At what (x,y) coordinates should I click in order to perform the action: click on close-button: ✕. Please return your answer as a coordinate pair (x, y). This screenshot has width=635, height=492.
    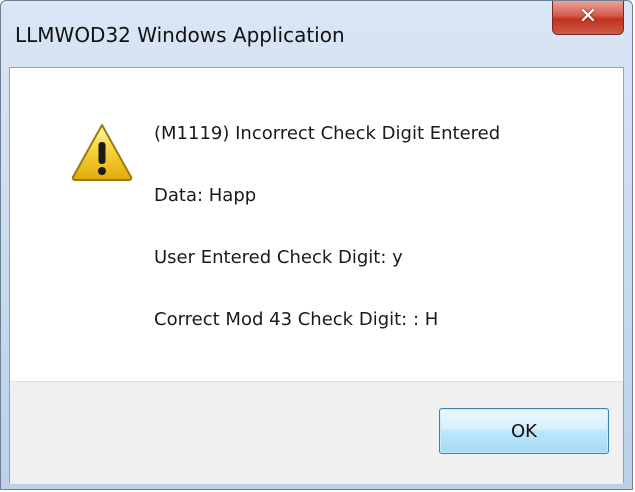
    Looking at the image, I should click on (588, 18).